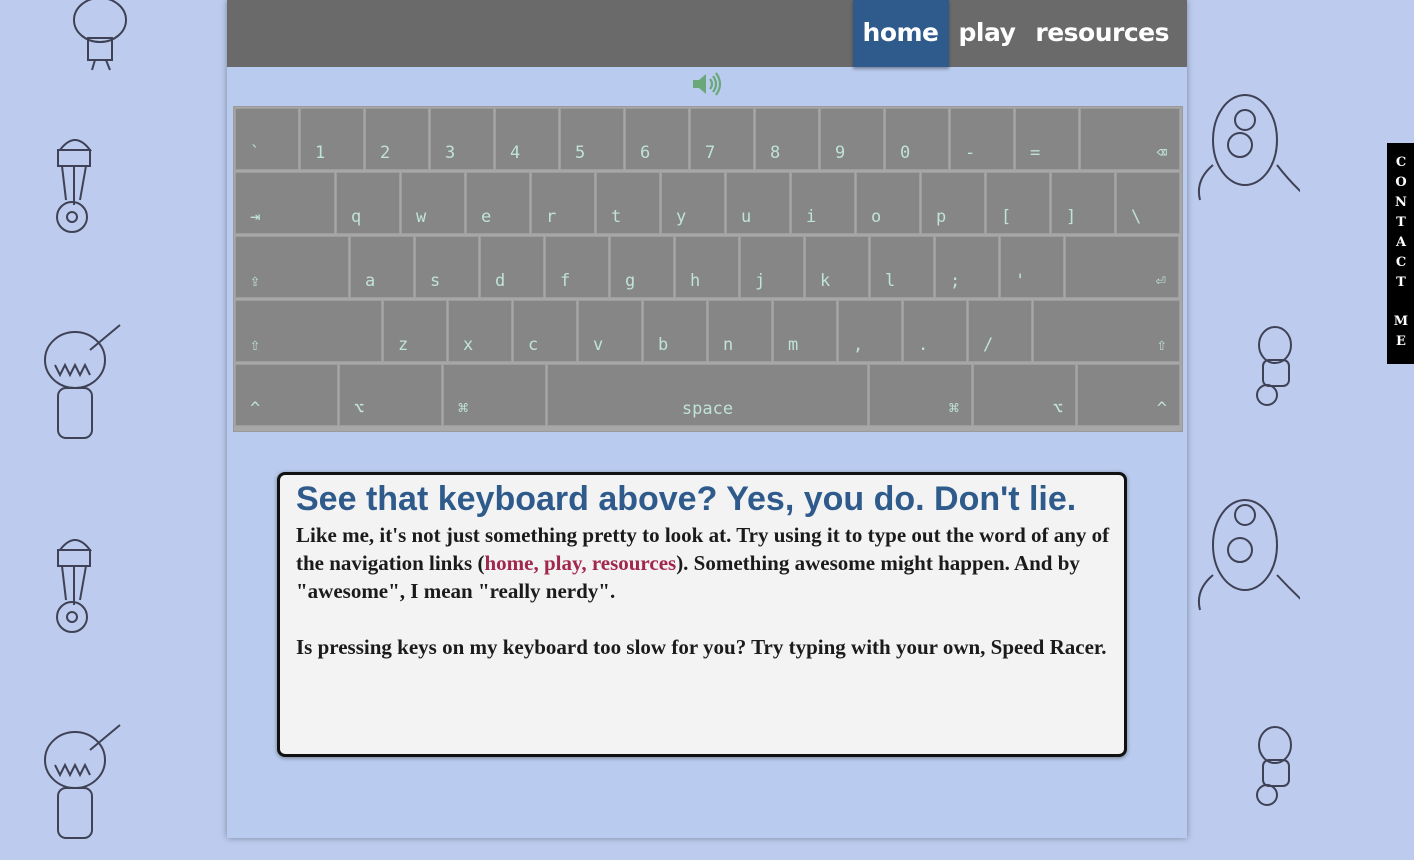 This screenshot has height=860, width=1414. I want to click on key-u: u, so click(758, 203).